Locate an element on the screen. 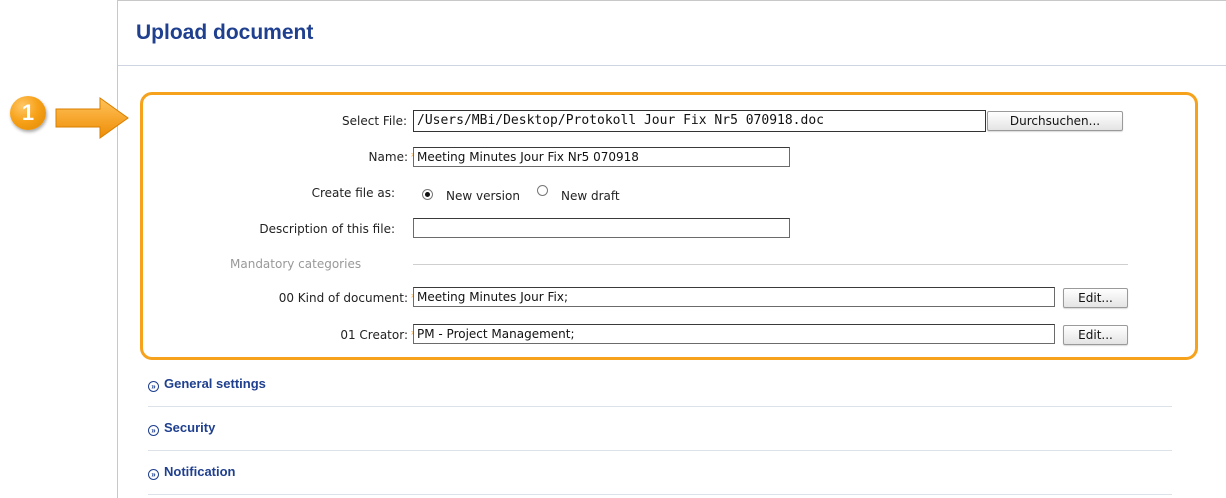 This screenshot has width=1226, height=498. section-general-settings: » General settings is located at coordinates (207, 386).